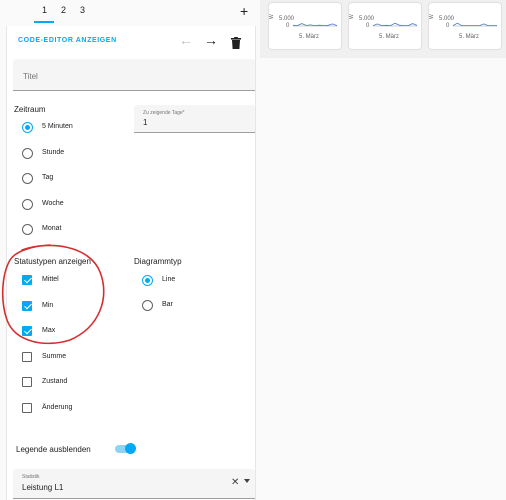 Image resolution: width=506 pixels, height=500 pixels. I want to click on preview-chart-1: W 5.0000 5. März, so click(303, 27).